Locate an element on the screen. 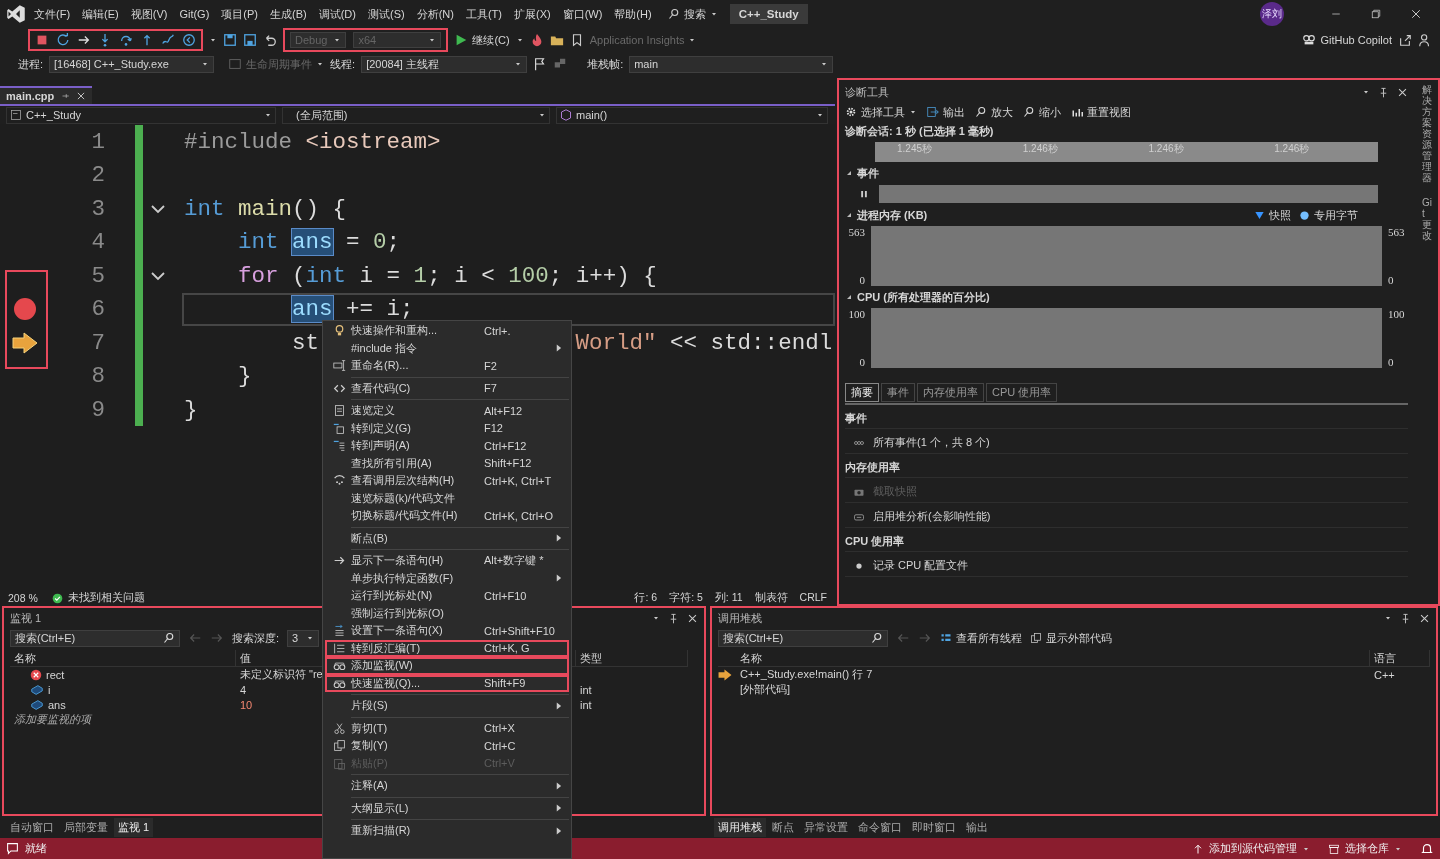 The height and width of the screenshot is (859, 1440). tool-window-tab: 断点 is located at coordinates (783, 827).